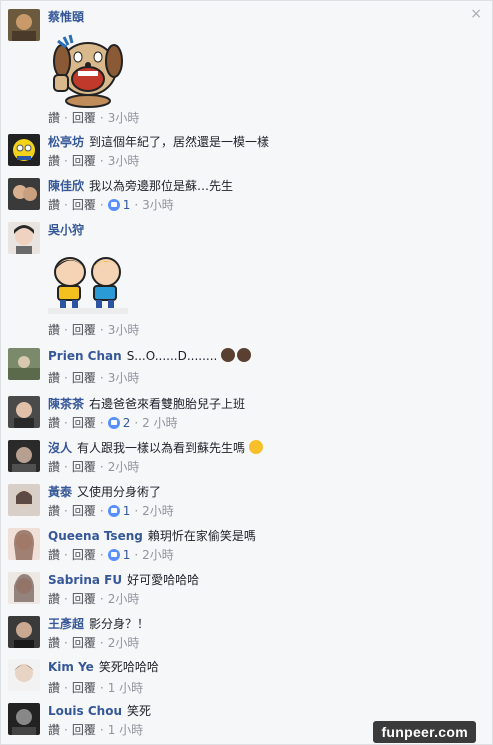 The image size is (493, 745). Describe the element at coordinates (88, 285) in the screenshot. I see `cartoon-kids-sticker-image` at that location.